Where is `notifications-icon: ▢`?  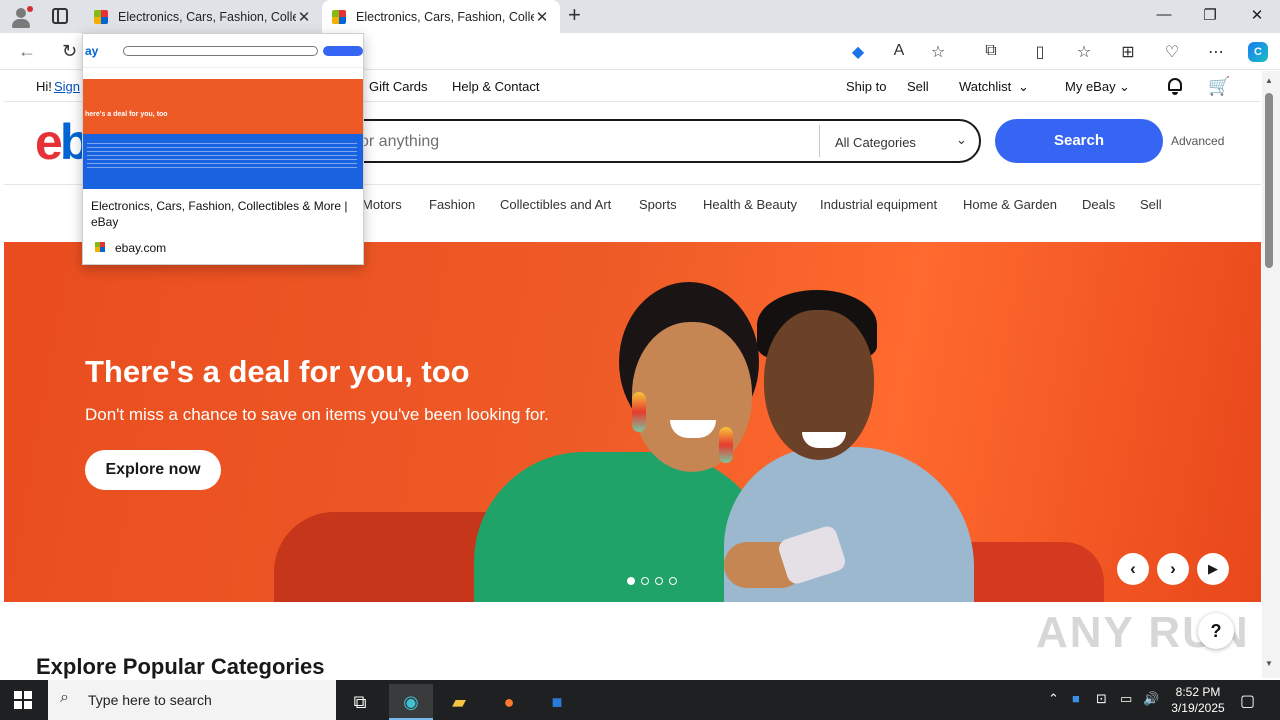
notifications-icon: ▢ is located at coordinates (1247, 701).